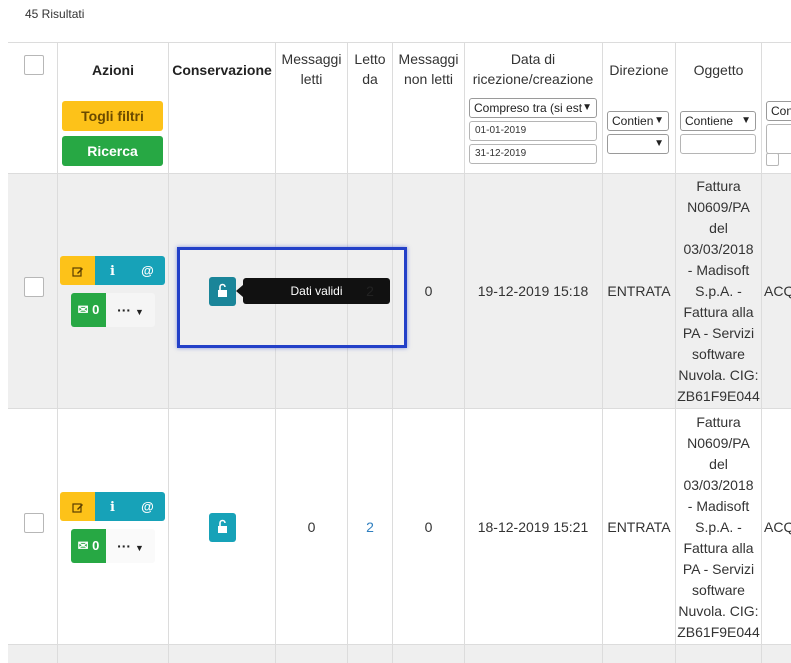 The height and width of the screenshot is (663, 791). Describe the element at coordinates (428, 59) in the screenshot. I see `header-messaggi-non-letti-line1: Messaggi` at that location.